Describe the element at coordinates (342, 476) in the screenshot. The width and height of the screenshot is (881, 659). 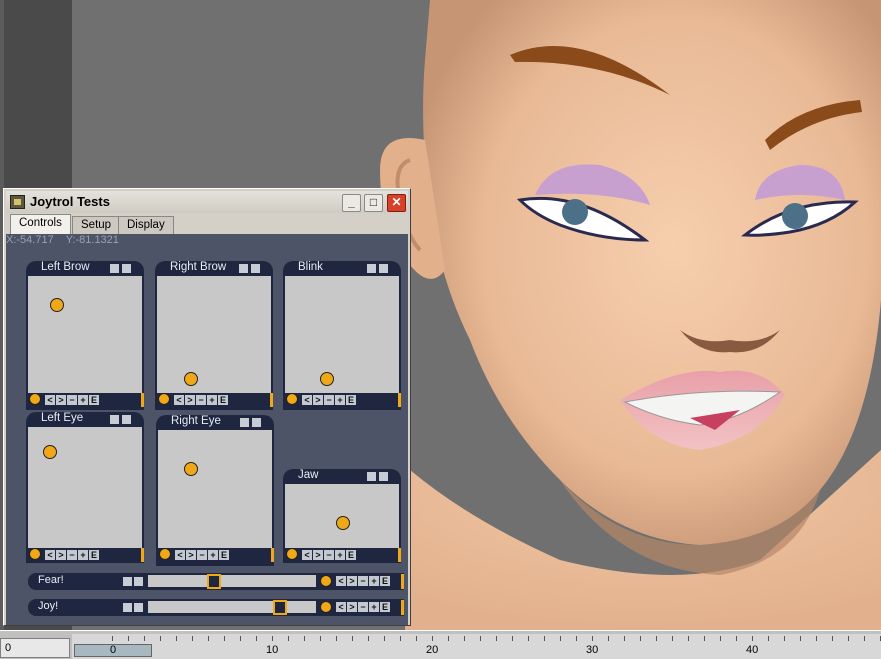
I see `joystick-header: Jaw` at that location.